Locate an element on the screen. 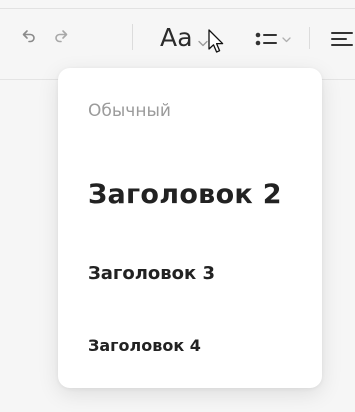  menu-item-heading-2: Заголовок 2 is located at coordinates (200, 194).